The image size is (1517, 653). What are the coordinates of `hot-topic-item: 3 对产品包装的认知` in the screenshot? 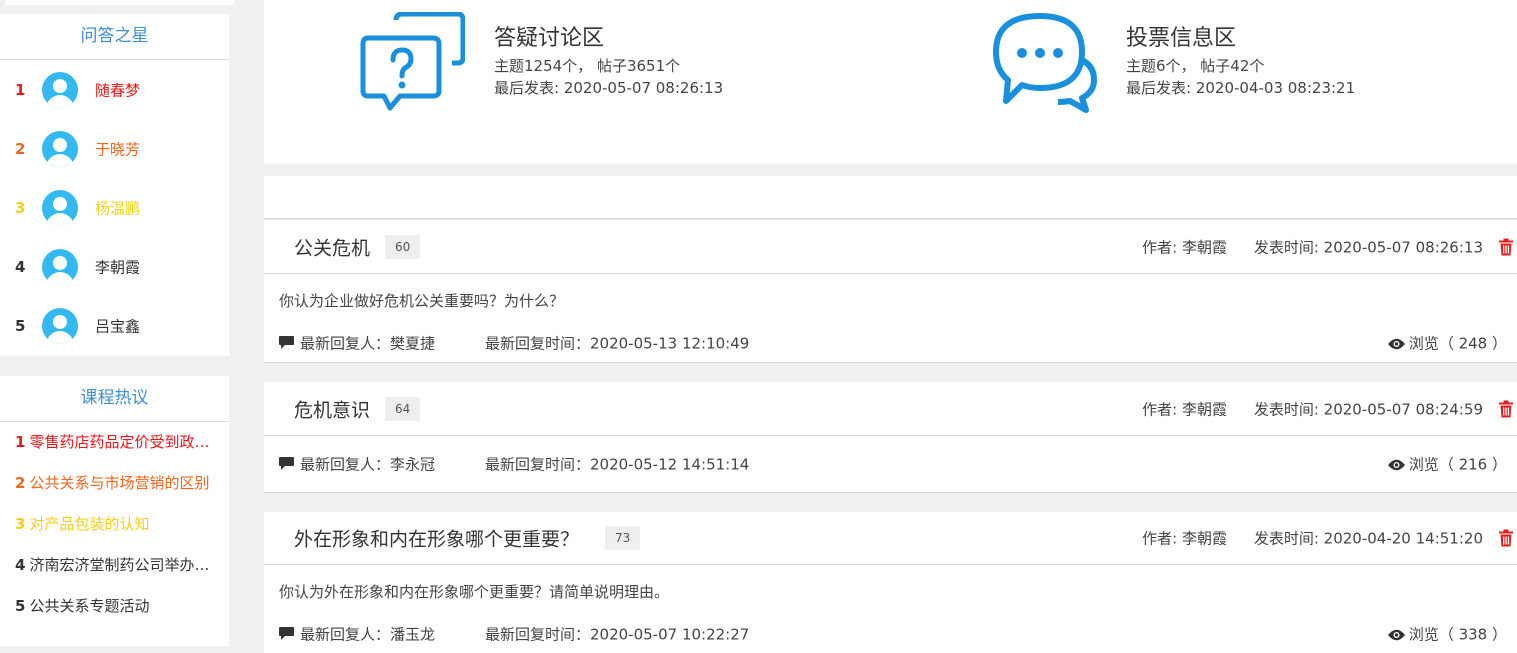 It's located at (107, 524).